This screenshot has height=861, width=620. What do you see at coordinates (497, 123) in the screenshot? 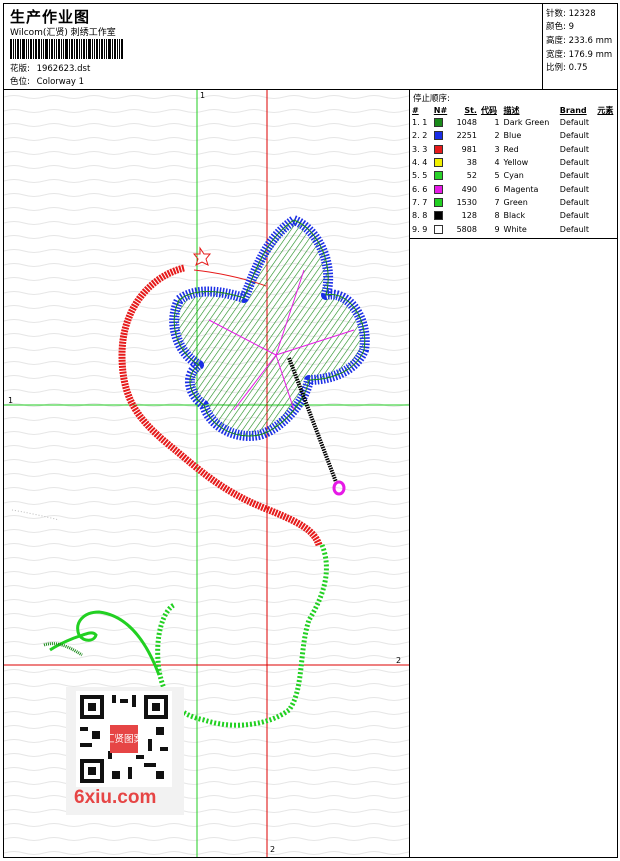
I see `color-code: 1` at bounding box center [497, 123].